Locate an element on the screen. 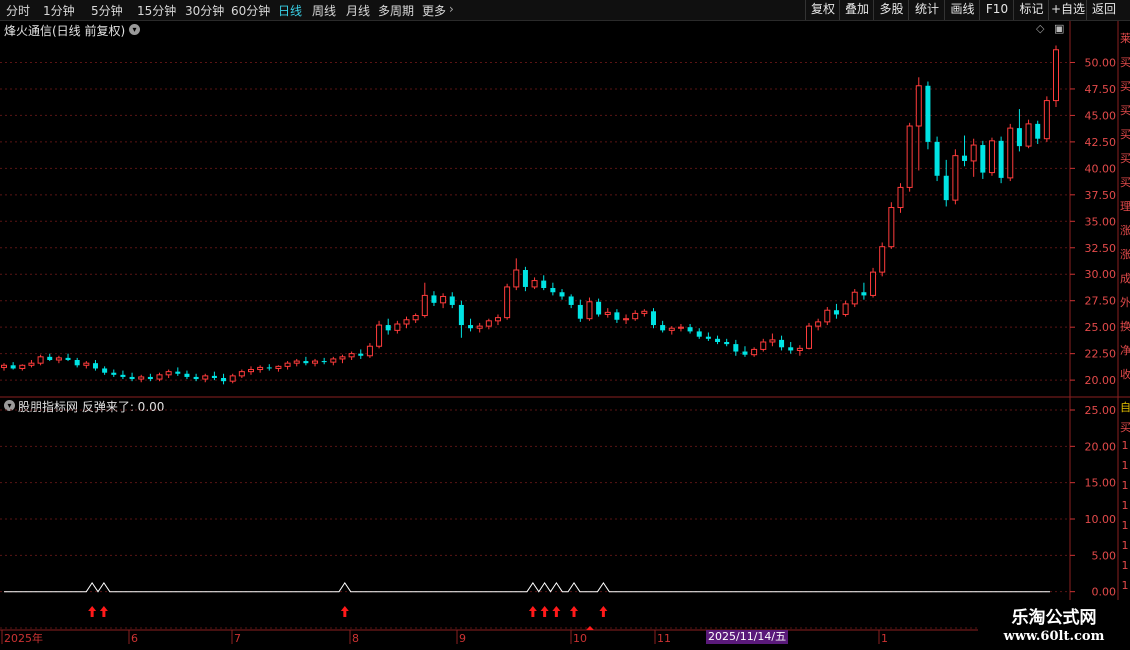  side-info-column-lower: 自买111111111 is located at coordinates (1125, 509).